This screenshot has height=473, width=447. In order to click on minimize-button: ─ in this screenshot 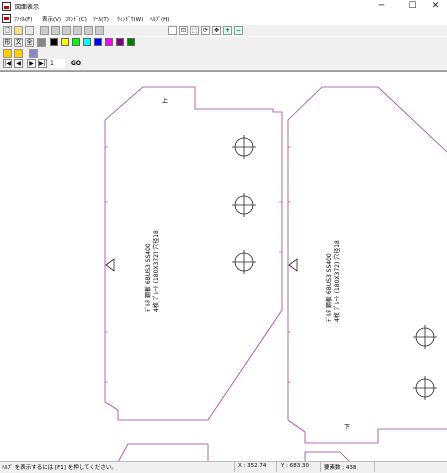, I will do `click(381, 6)`.